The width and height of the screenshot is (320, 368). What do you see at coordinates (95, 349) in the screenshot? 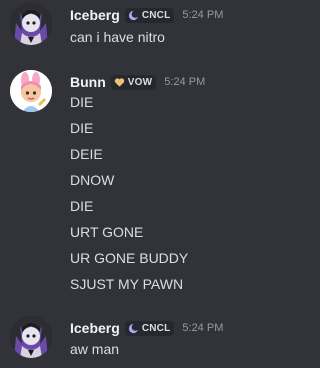
I see `message-text: aw man` at bounding box center [95, 349].